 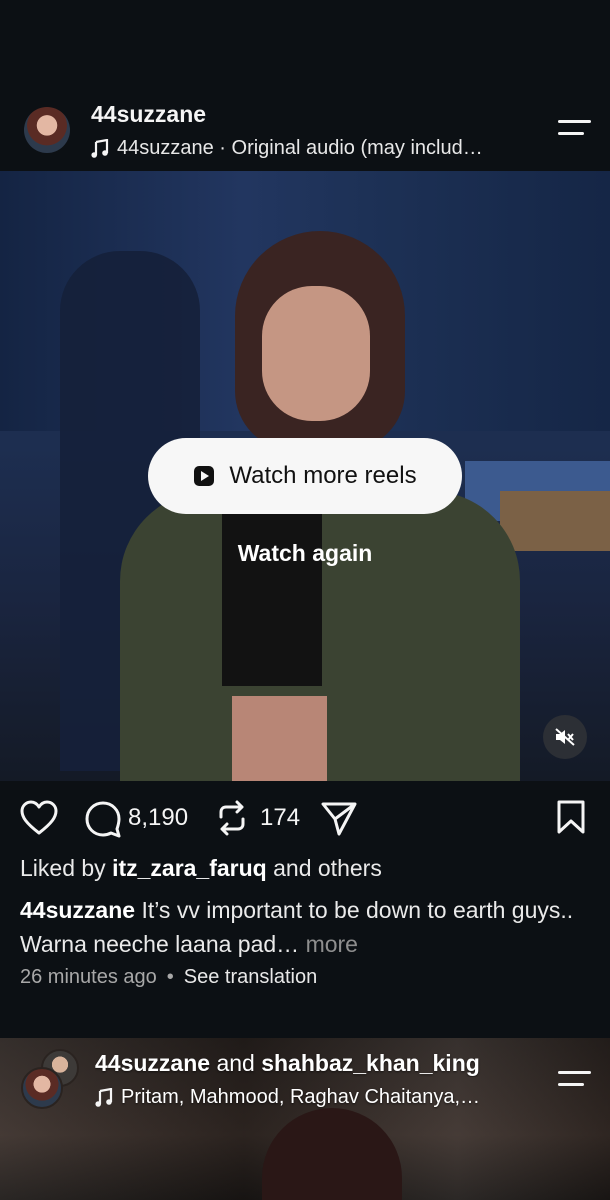 I want to click on next-post-users: 44suzzane and shahbaz_khan_king, so click(x=311, y=1063).